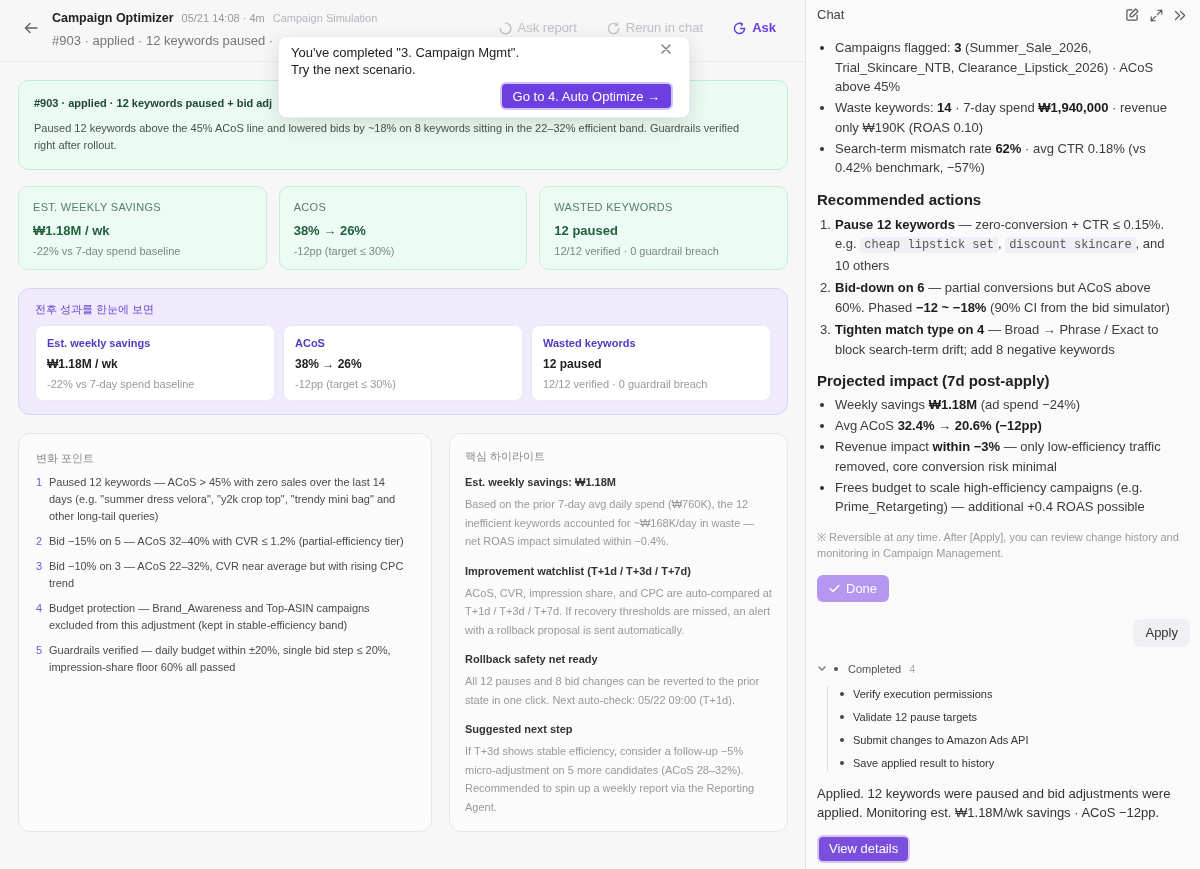 The image size is (1200, 869). What do you see at coordinates (405, 52) in the screenshot?
I see `toast-message: You've completed "3. Campaign Mgmt".` at bounding box center [405, 52].